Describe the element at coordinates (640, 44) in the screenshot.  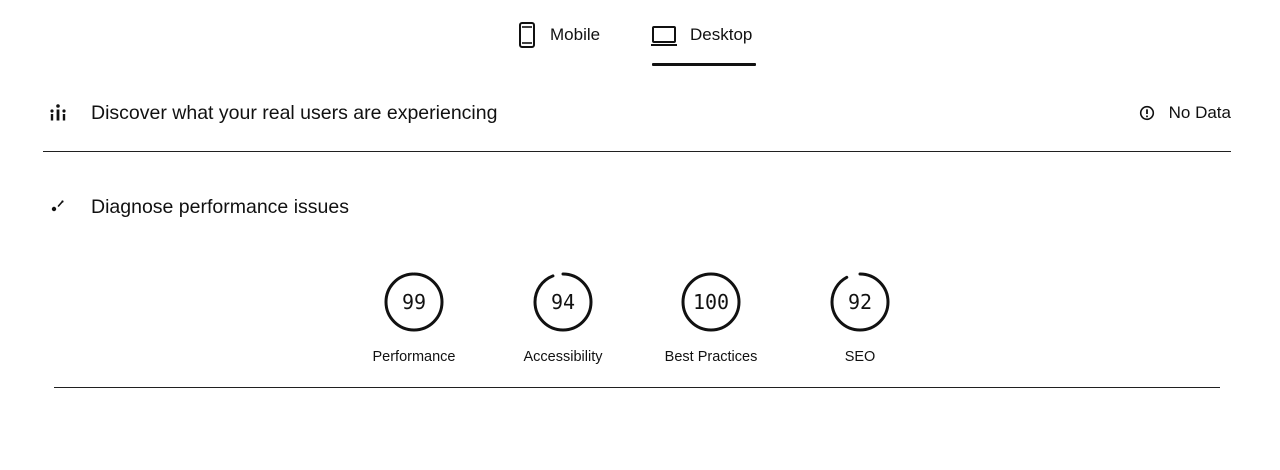
I see `device-tabs: Mobile Desktop` at that location.